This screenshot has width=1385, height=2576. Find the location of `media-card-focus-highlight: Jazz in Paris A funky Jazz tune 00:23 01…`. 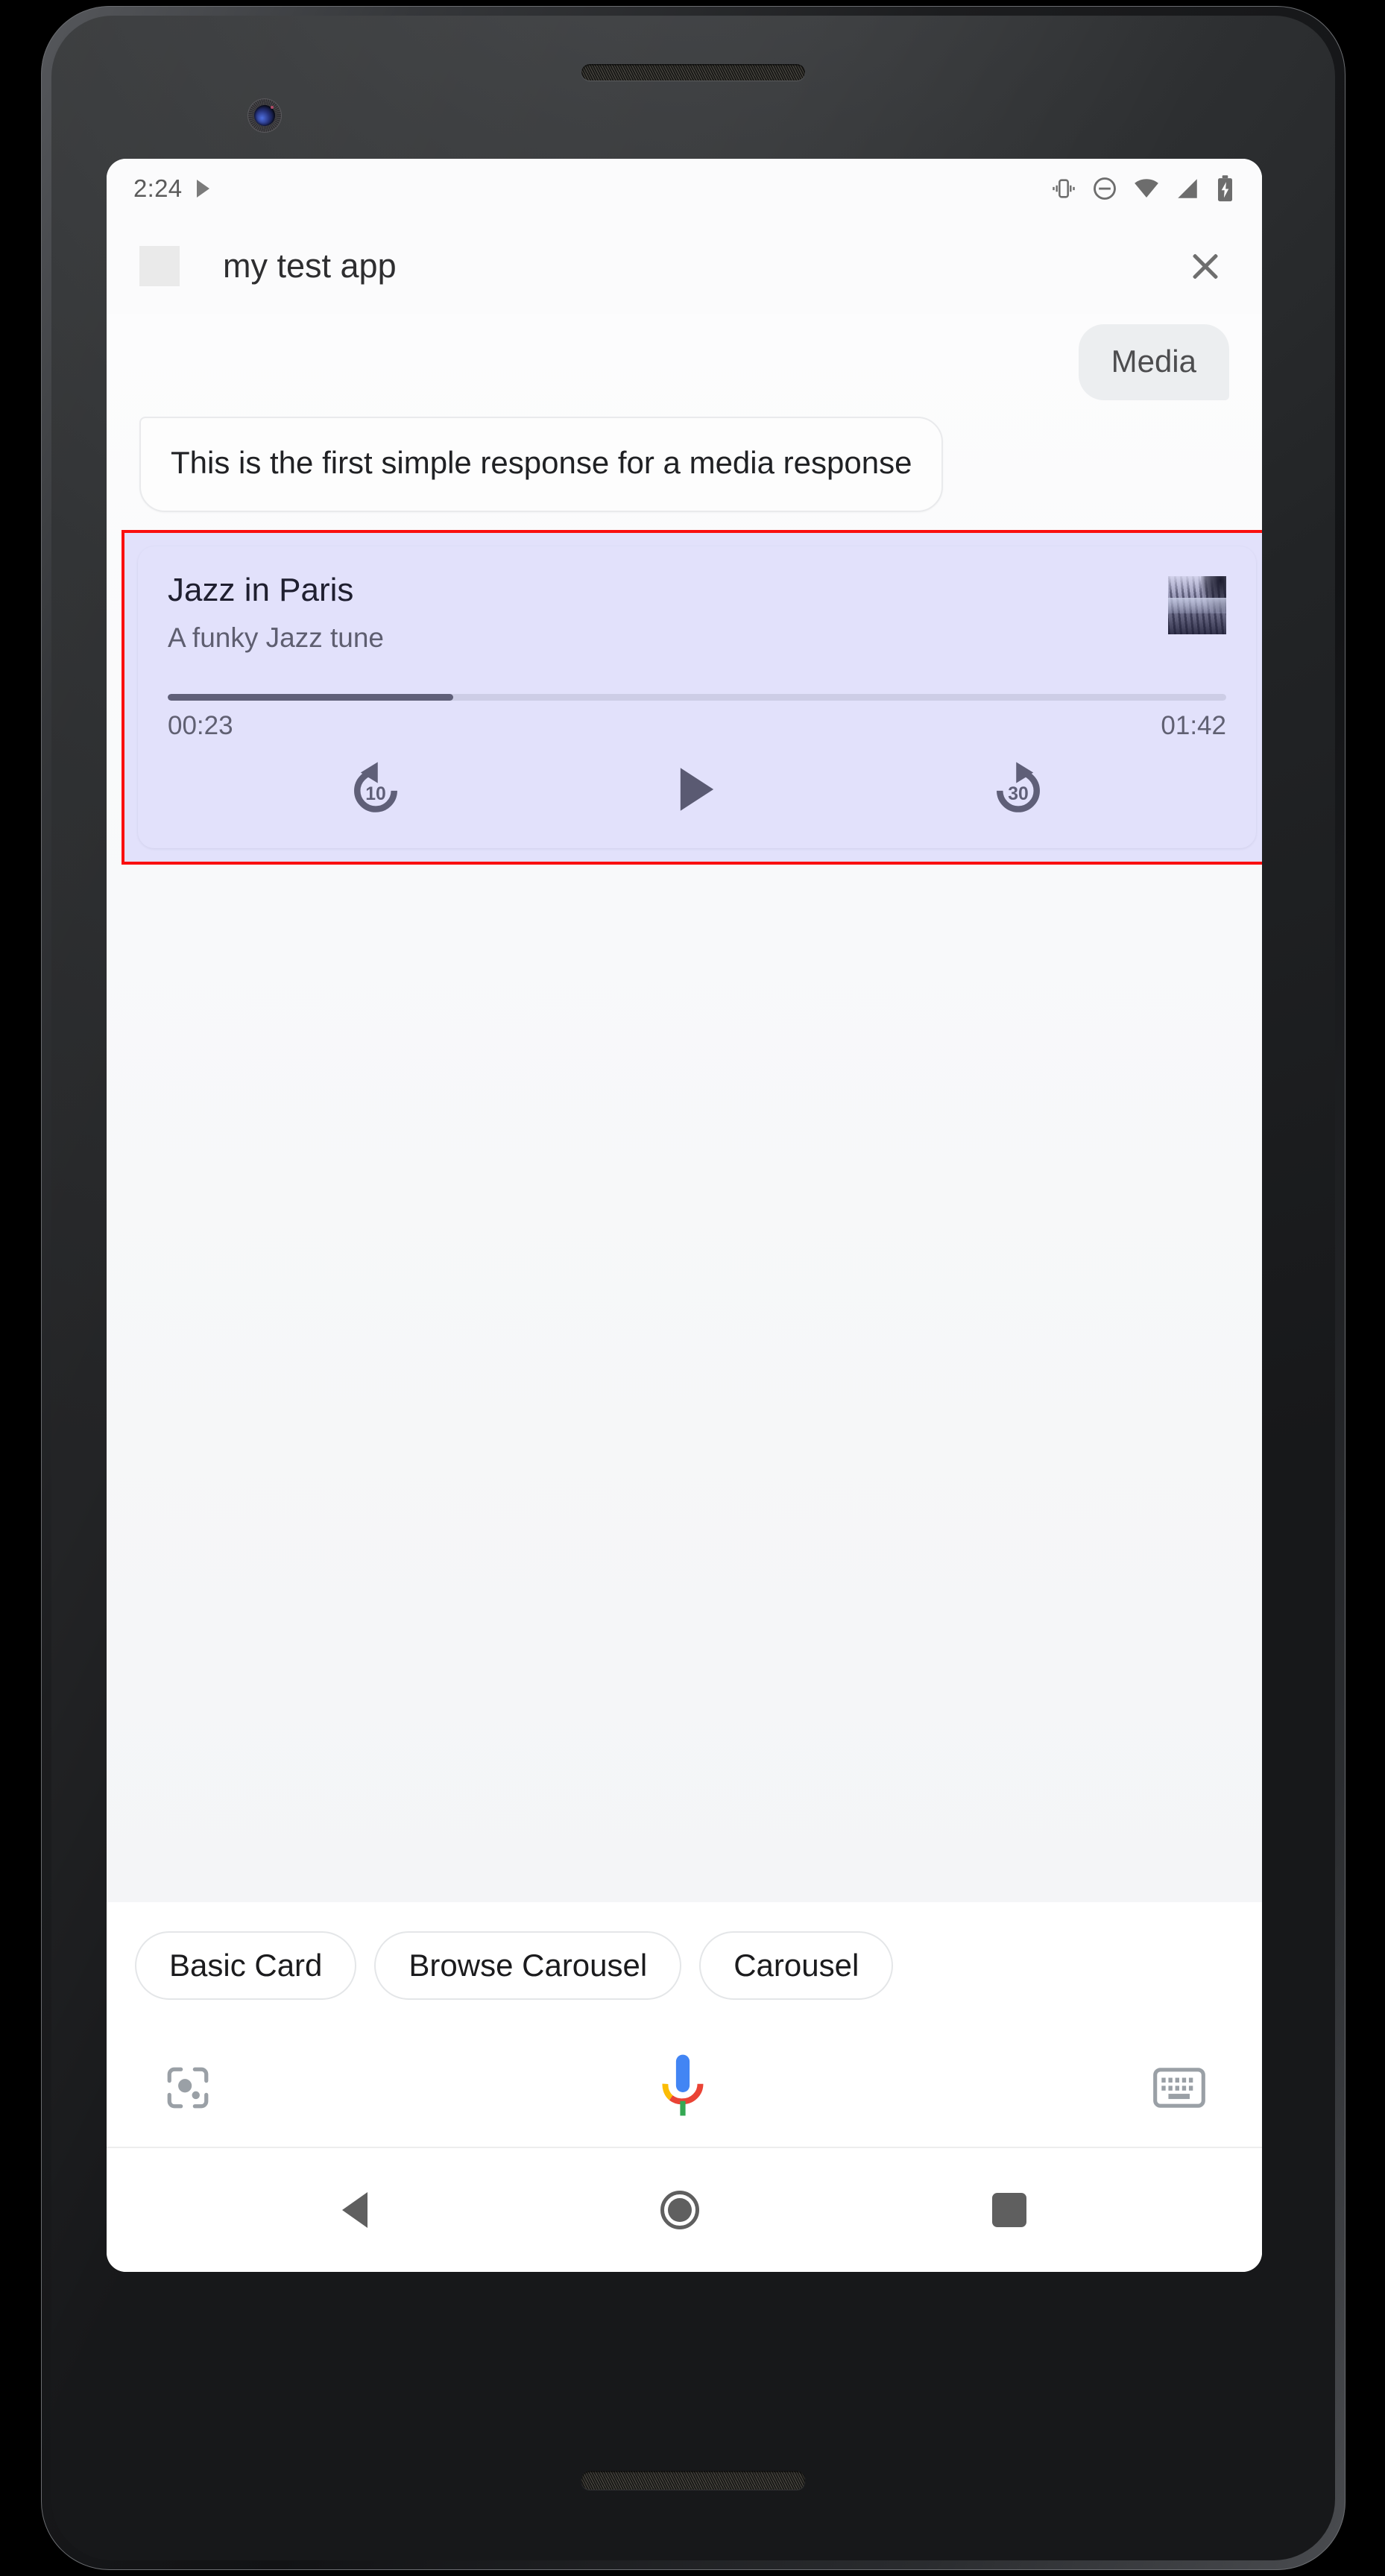

media-card-focus-highlight: Jazz in Paris A funky Jazz tune 00:23 01… is located at coordinates (692, 697).